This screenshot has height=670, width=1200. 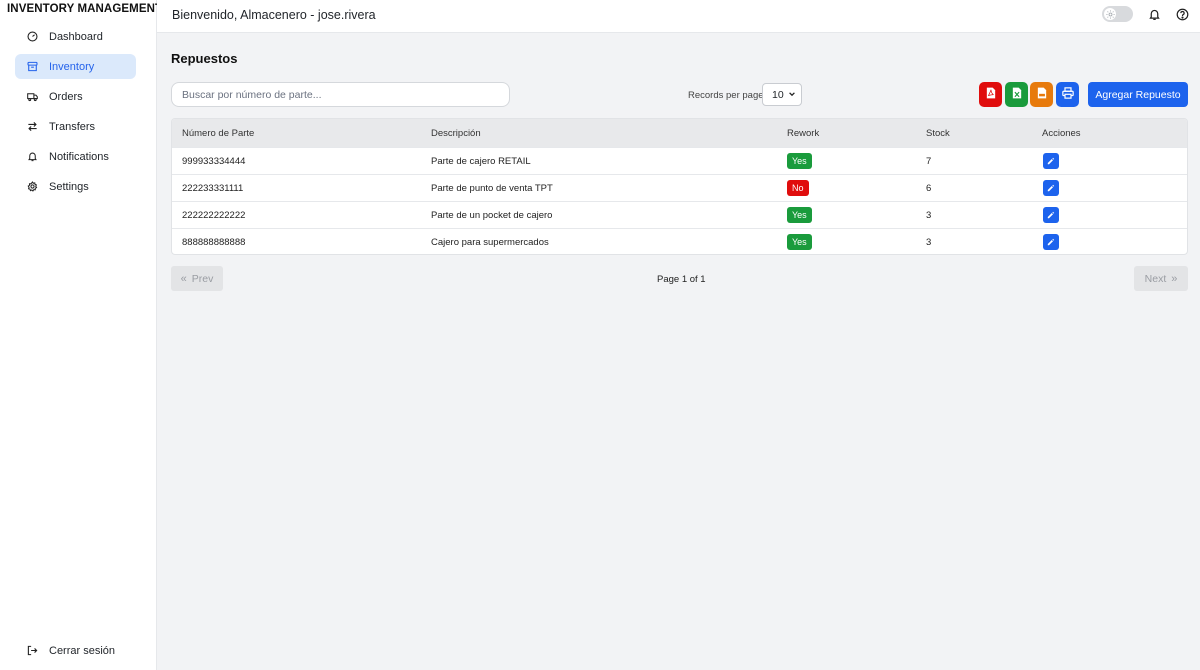 What do you see at coordinates (213, 188) in the screenshot?
I see `part-number-cell: 222233331111` at bounding box center [213, 188].